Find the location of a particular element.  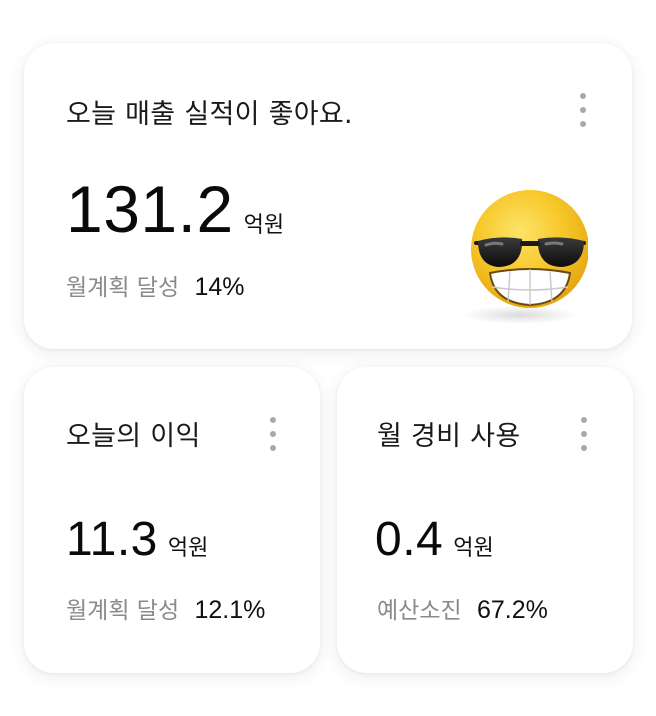

sales-metric-value: 14% is located at coordinates (219, 287).